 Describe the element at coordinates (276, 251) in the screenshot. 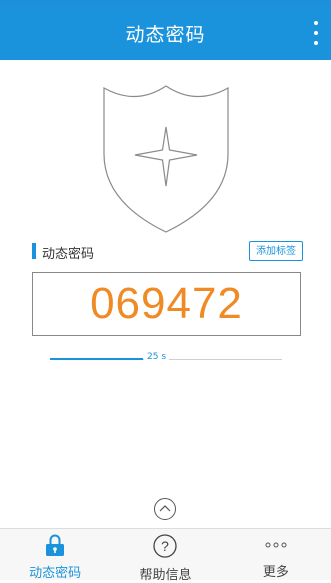

I see `add-tag-button: 添加标签` at that location.